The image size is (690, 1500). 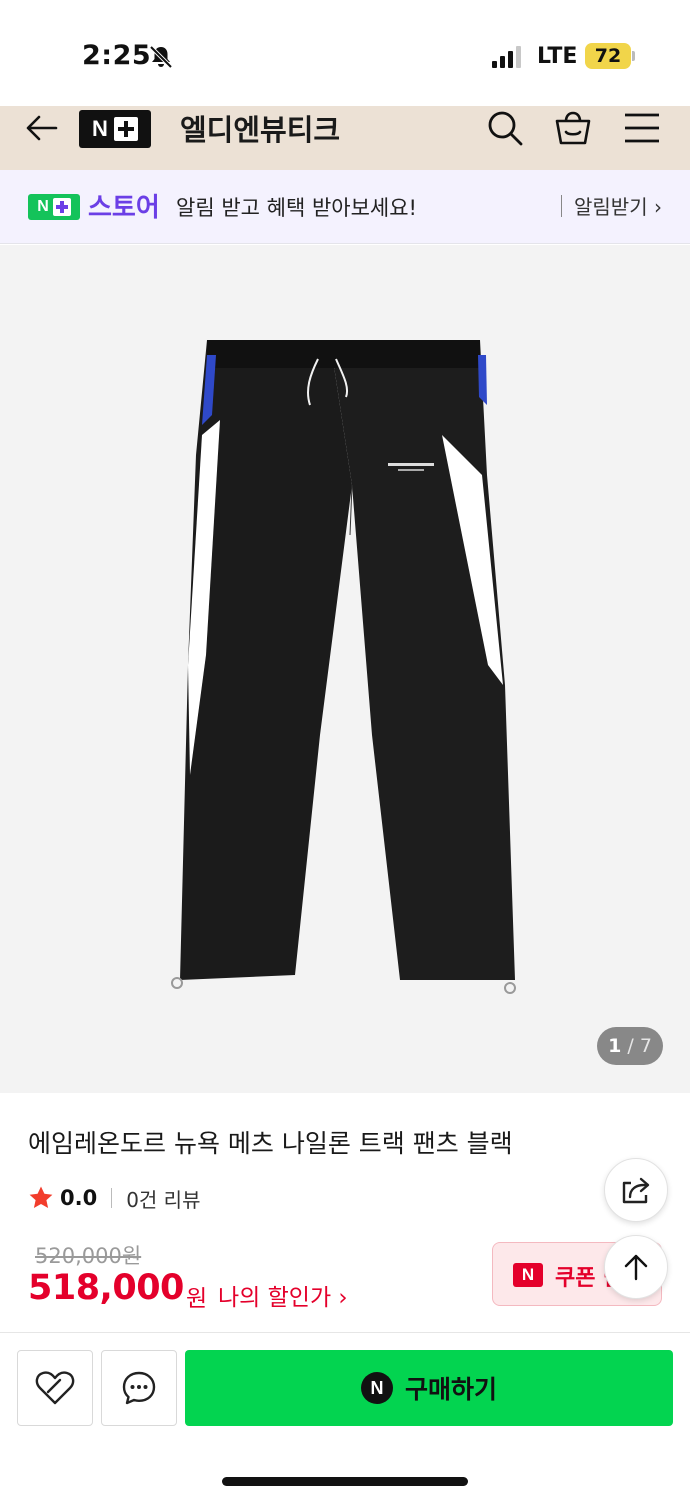 I want to click on arrow-up-icon, so click(x=636, y=1267).